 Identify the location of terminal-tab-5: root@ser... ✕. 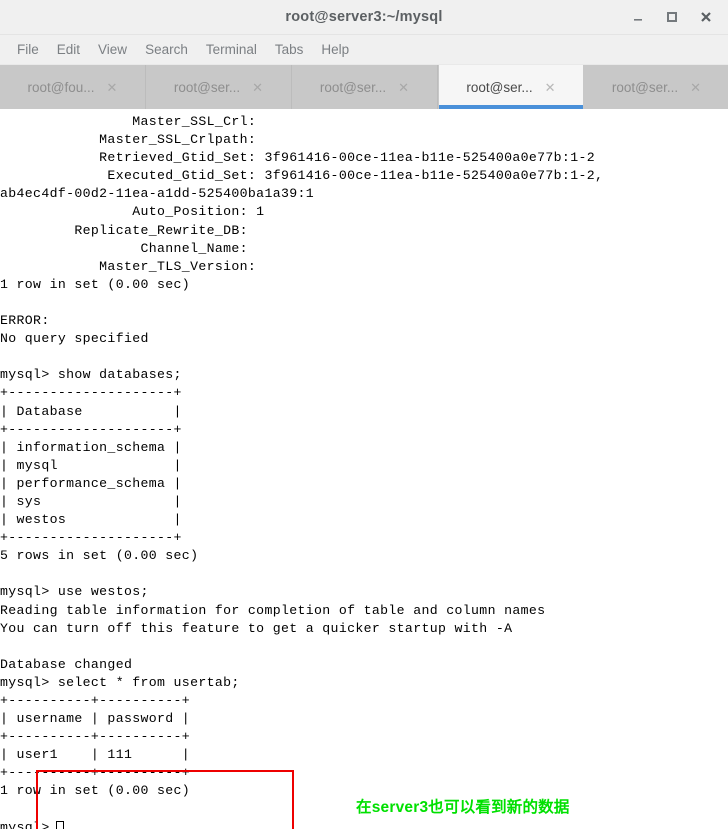
(656, 87).